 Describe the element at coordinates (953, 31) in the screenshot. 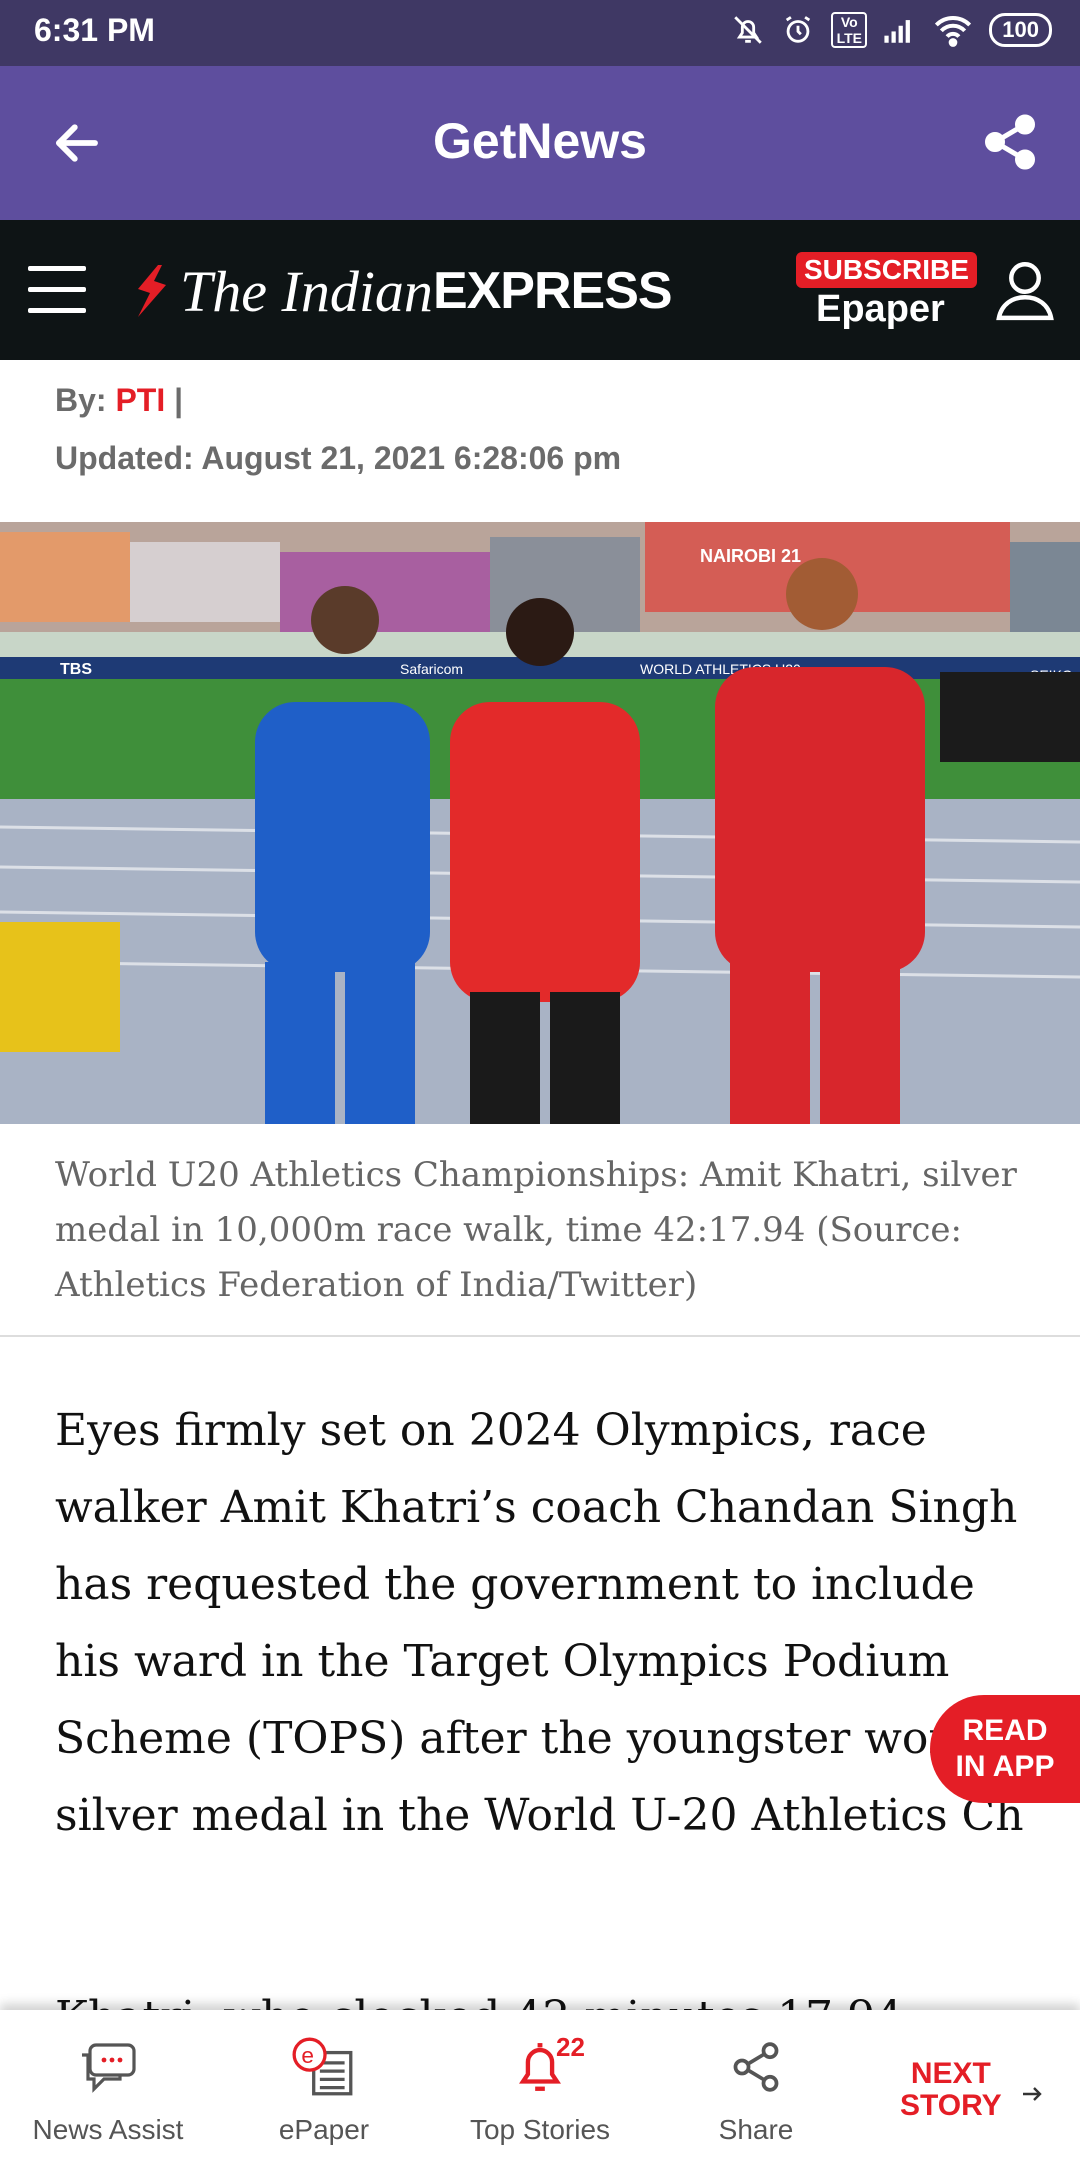

I see `wifi-icon` at that location.